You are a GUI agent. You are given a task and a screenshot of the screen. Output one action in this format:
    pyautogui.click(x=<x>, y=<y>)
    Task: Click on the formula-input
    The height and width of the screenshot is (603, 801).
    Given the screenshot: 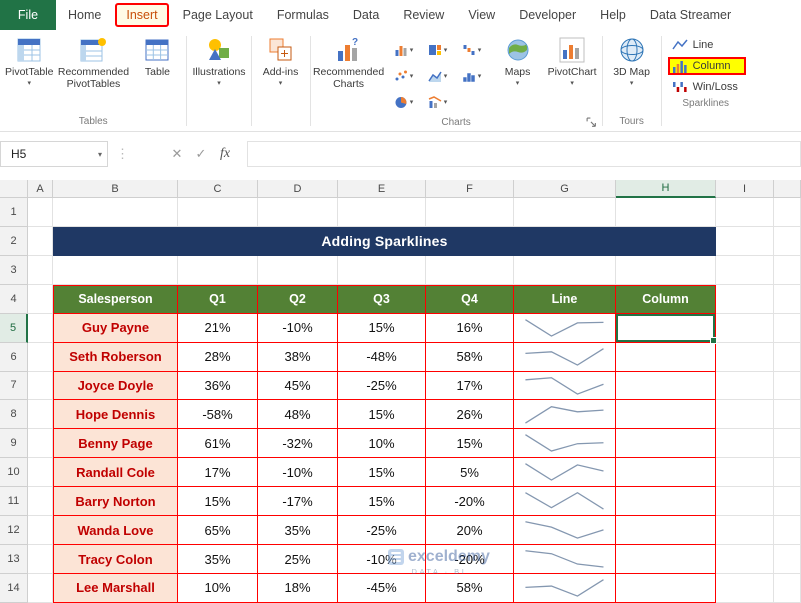 What is the action you would take?
    pyautogui.click(x=524, y=154)
    